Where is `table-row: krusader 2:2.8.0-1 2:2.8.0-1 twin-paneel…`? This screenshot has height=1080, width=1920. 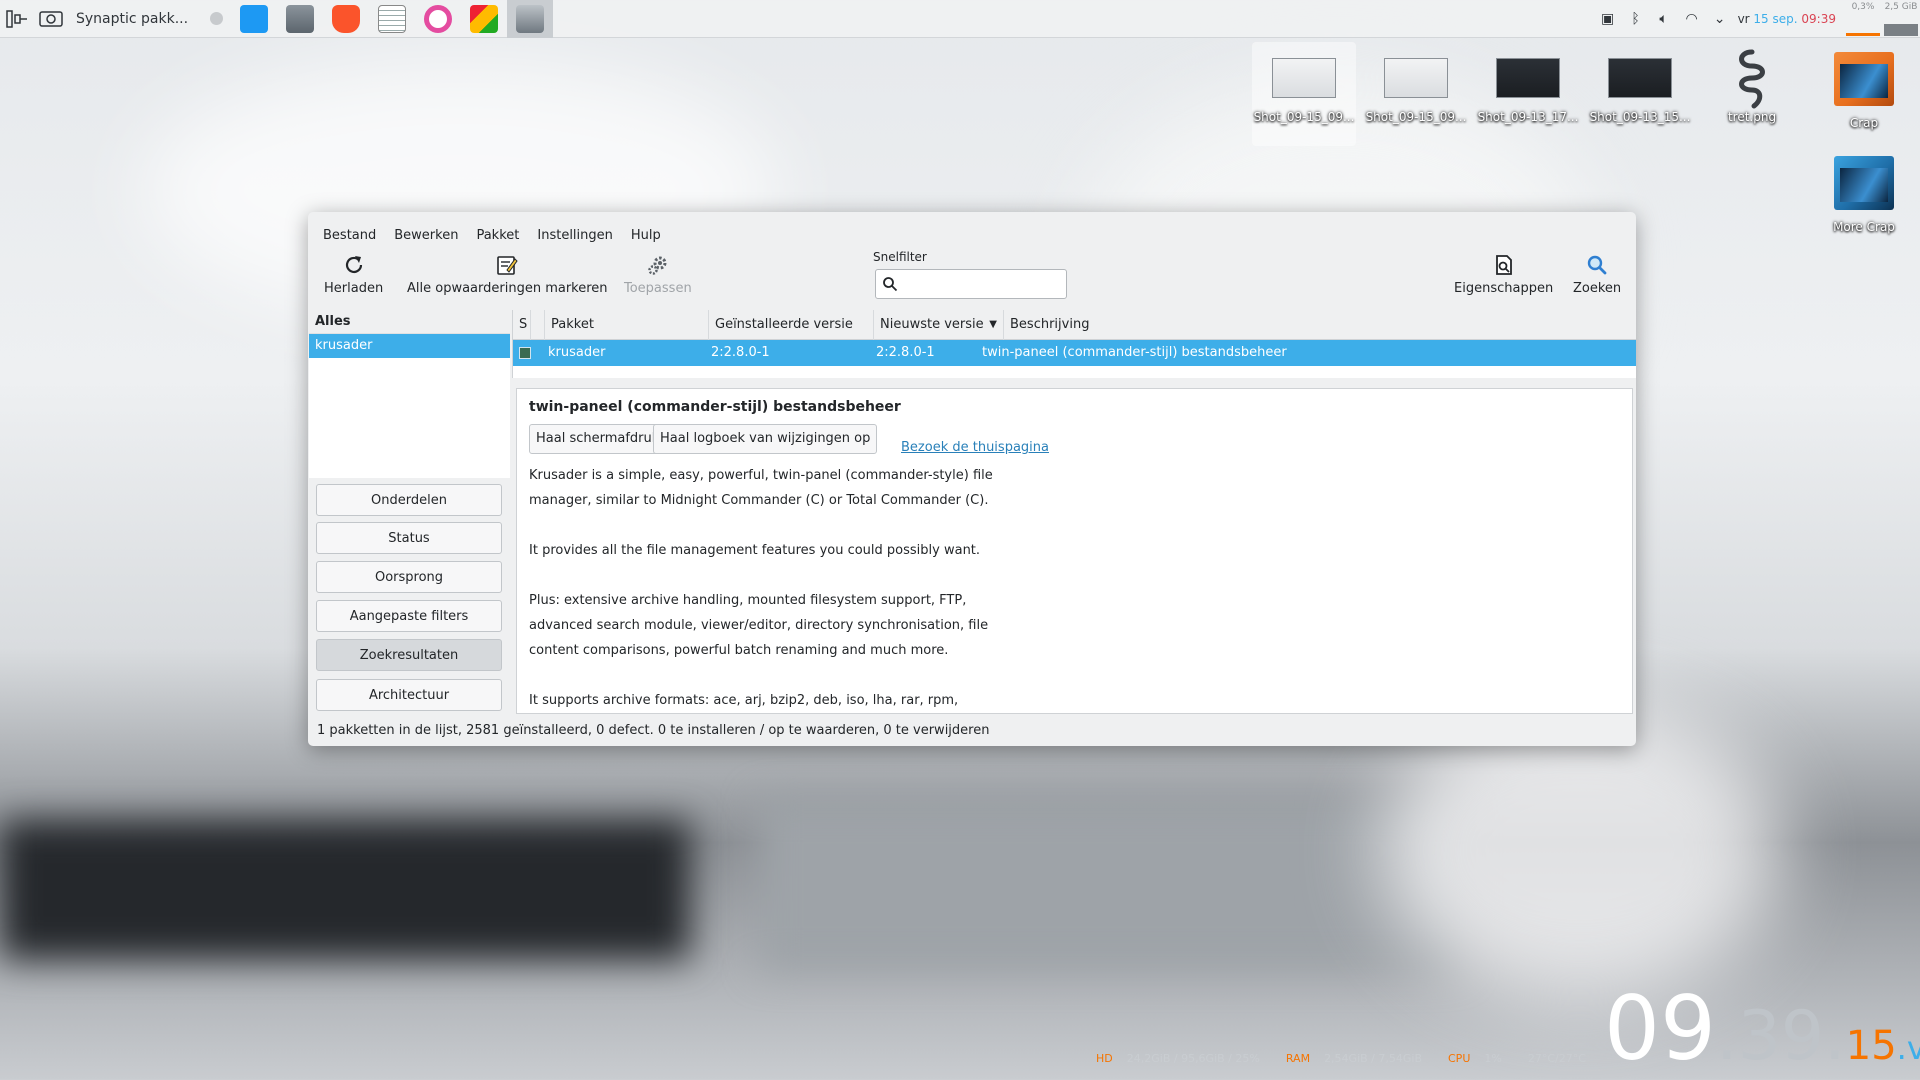
table-row: krusader 2:2.8.0-1 2:2.8.0-1 twin-paneel… is located at coordinates (1074, 353).